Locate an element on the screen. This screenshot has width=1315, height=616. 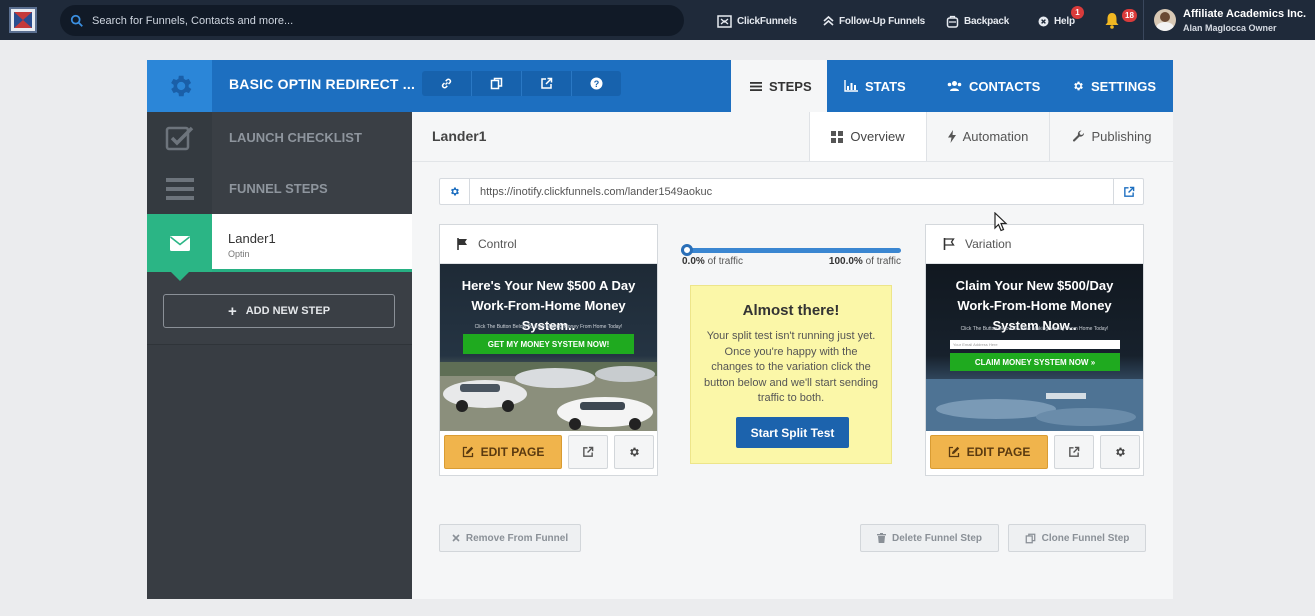
clone-icon is located at coordinates (1030, 538).